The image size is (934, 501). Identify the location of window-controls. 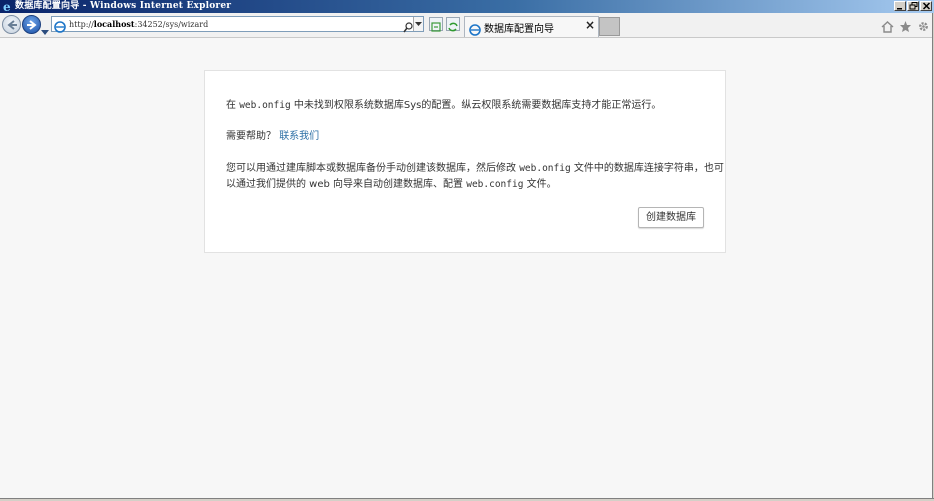
(913, 6).